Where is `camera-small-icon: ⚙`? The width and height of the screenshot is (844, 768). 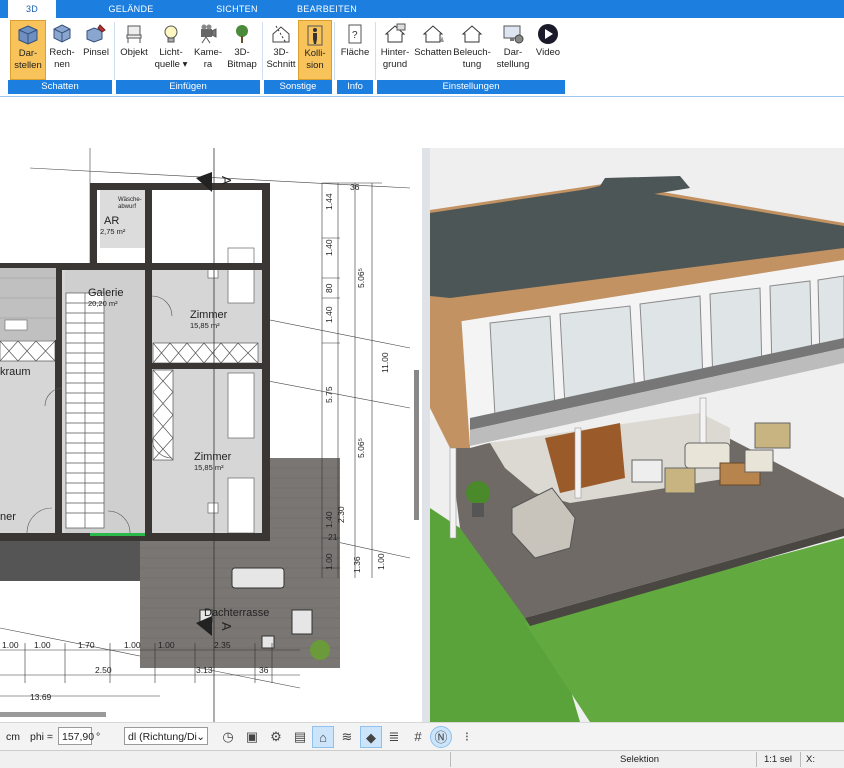
camera-small-icon: ⚙ is located at coordinates (276, 737).